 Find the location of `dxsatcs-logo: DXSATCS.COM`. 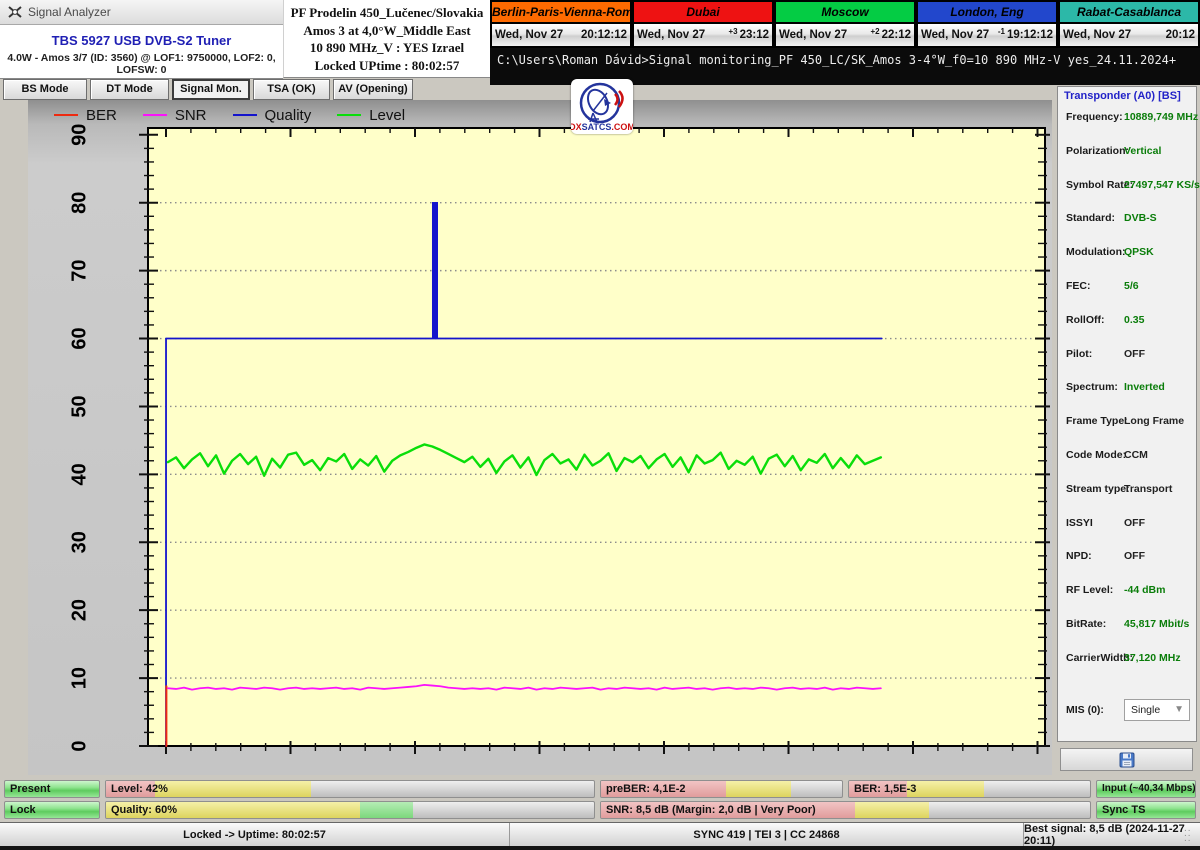

dxsatcs-logo: DXSATCS.COM is located at coordinates (602, 106).